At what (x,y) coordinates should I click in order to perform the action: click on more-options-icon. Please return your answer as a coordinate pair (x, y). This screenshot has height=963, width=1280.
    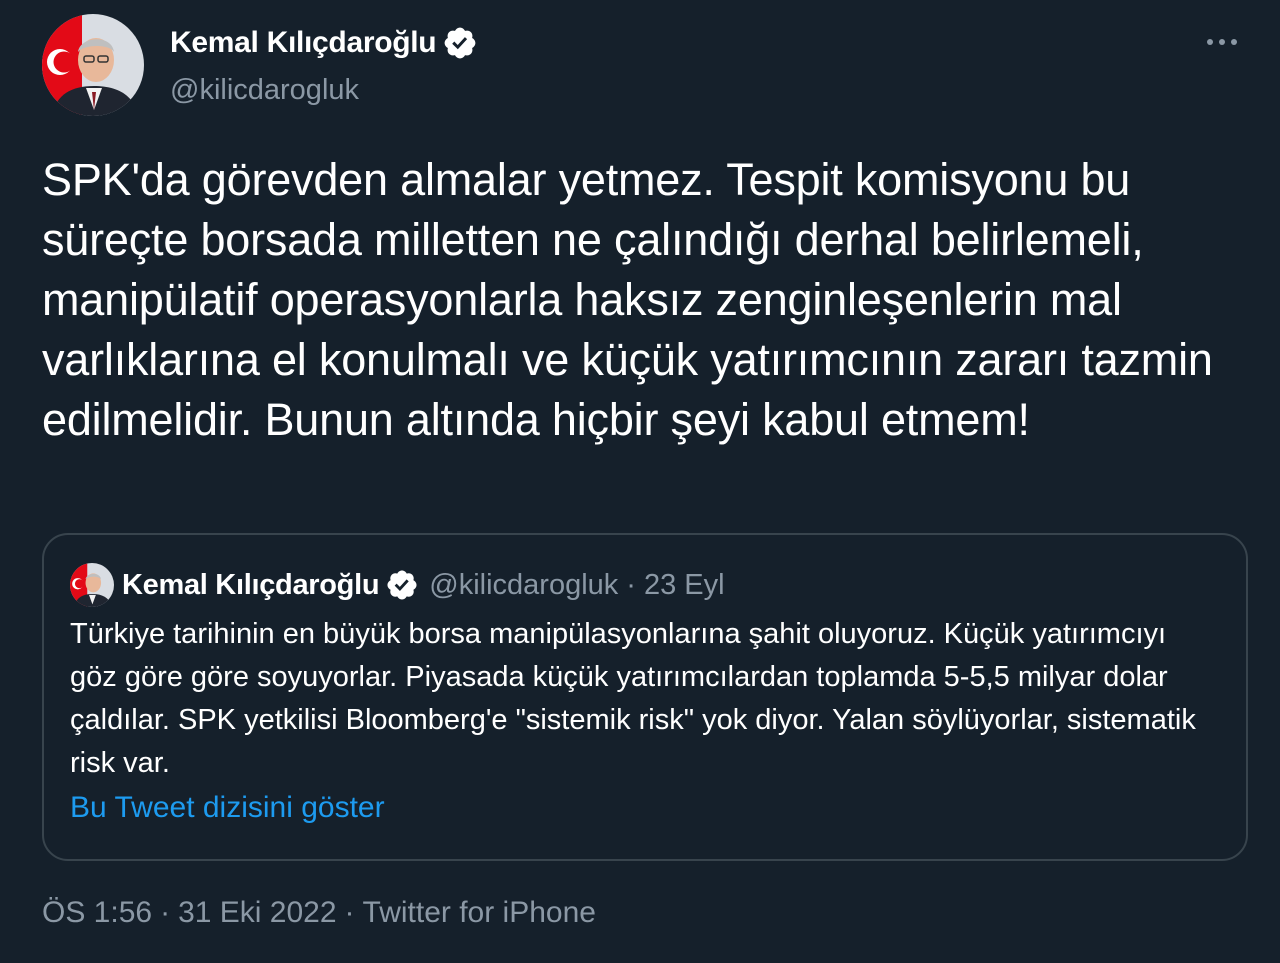
    Looking at the image, I should click on (1222, 42).